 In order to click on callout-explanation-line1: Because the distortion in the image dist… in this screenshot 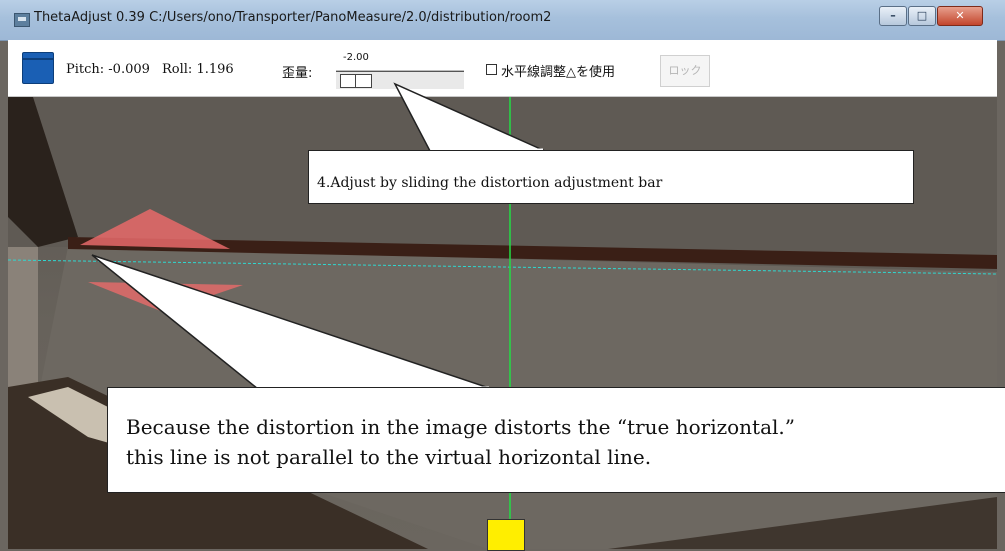, I will do `click(460, 427)`.